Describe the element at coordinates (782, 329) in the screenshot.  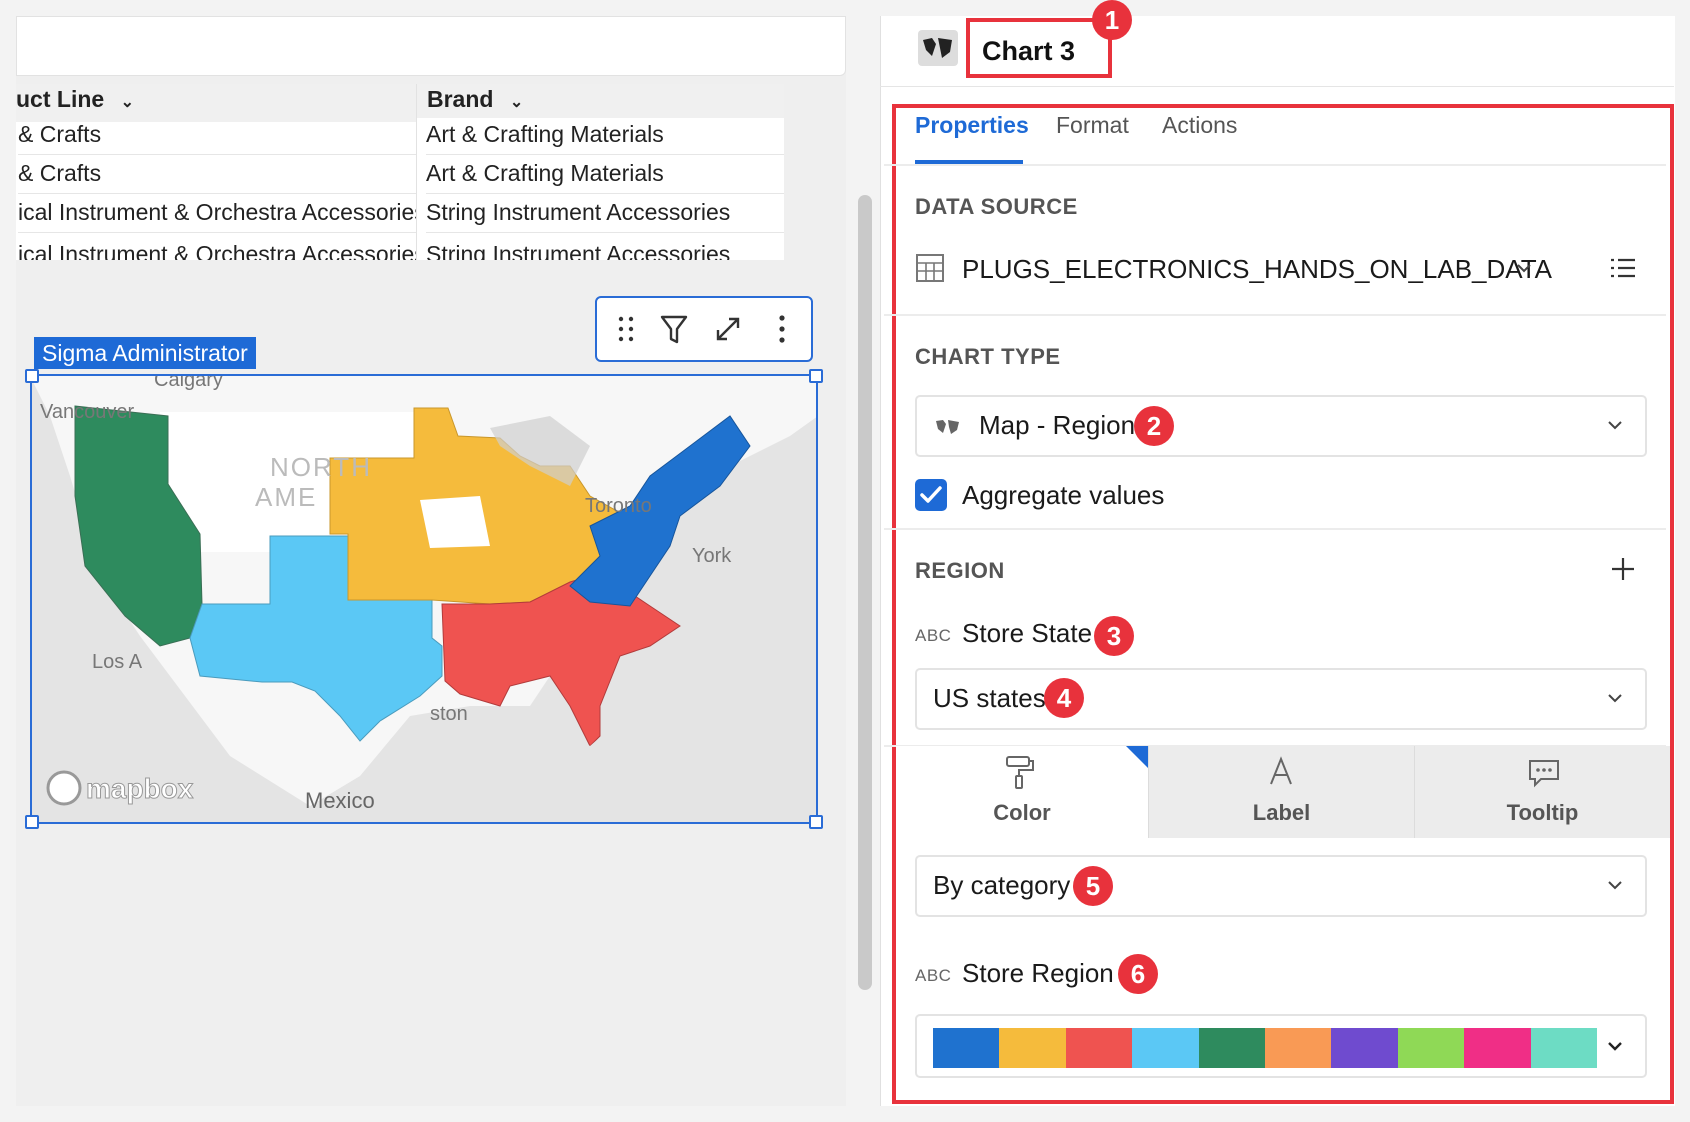
I see `more-options-icon` at that location.